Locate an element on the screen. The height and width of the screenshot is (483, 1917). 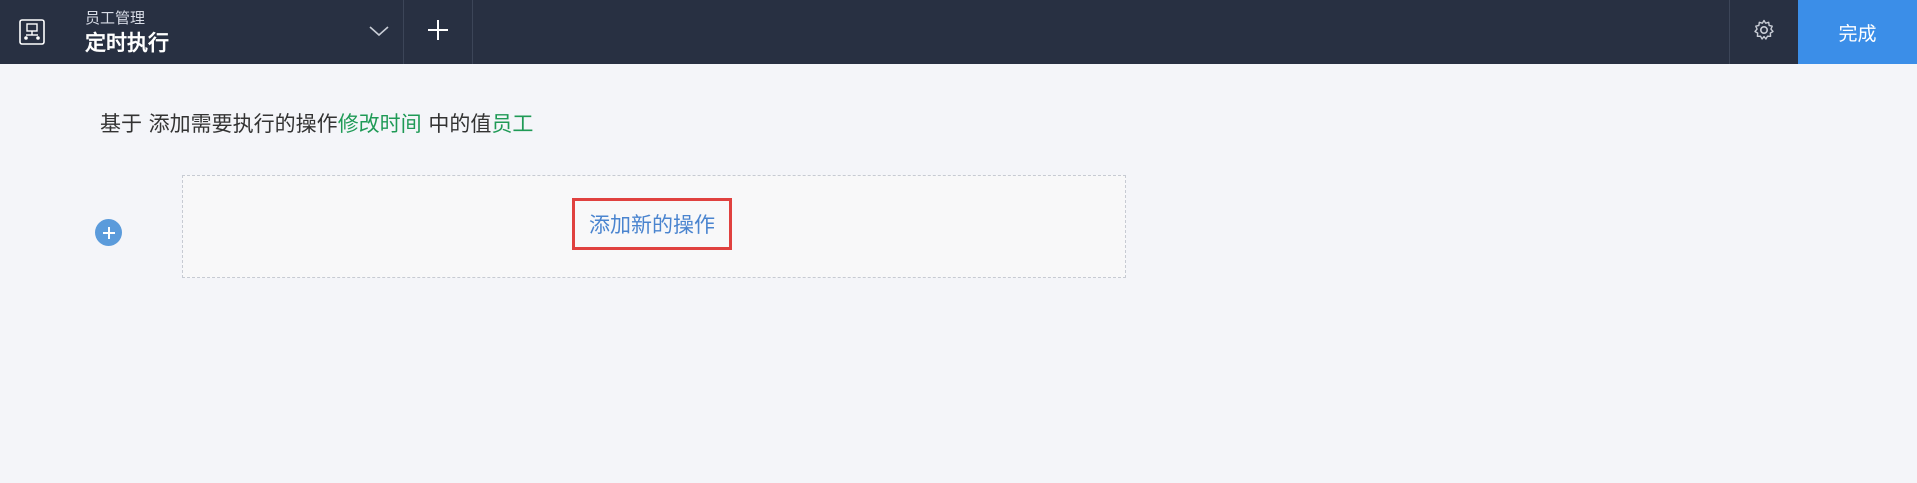
title-dropdown-button is located at coordinates (379, 32).